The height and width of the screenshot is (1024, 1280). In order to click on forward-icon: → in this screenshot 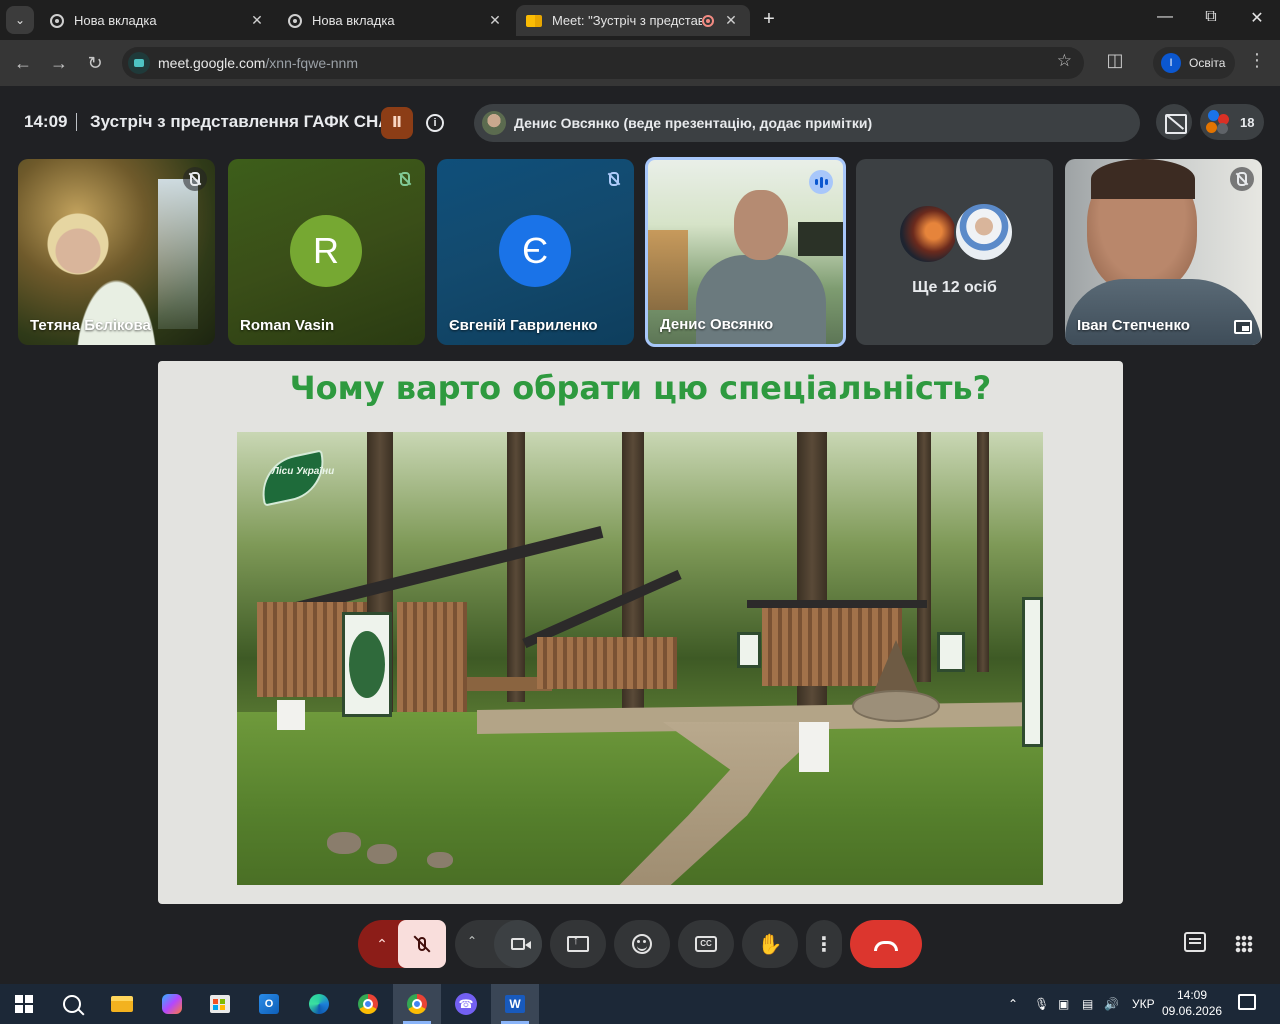, I will do `click(59, 63)`.